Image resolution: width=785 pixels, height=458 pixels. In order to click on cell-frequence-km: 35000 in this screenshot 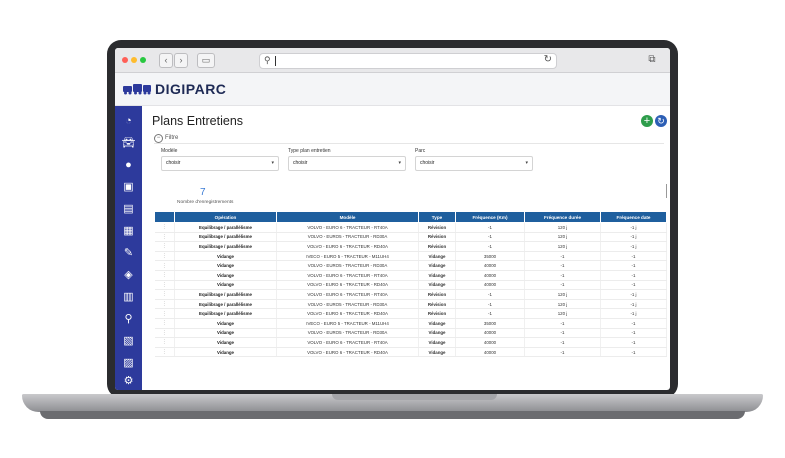, I will do `click(490, 256)`.